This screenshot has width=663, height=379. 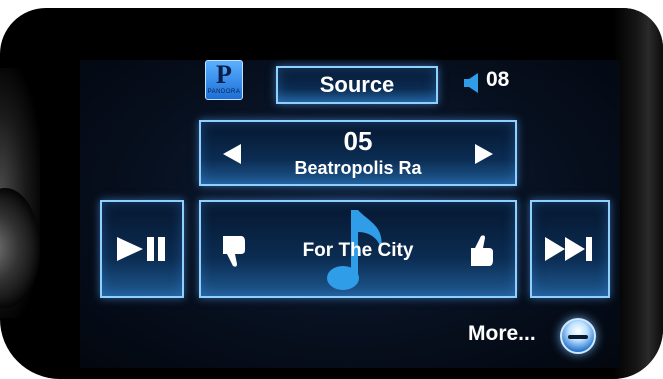 I want to click on logo-letter: P, so click(x=224, y=74).